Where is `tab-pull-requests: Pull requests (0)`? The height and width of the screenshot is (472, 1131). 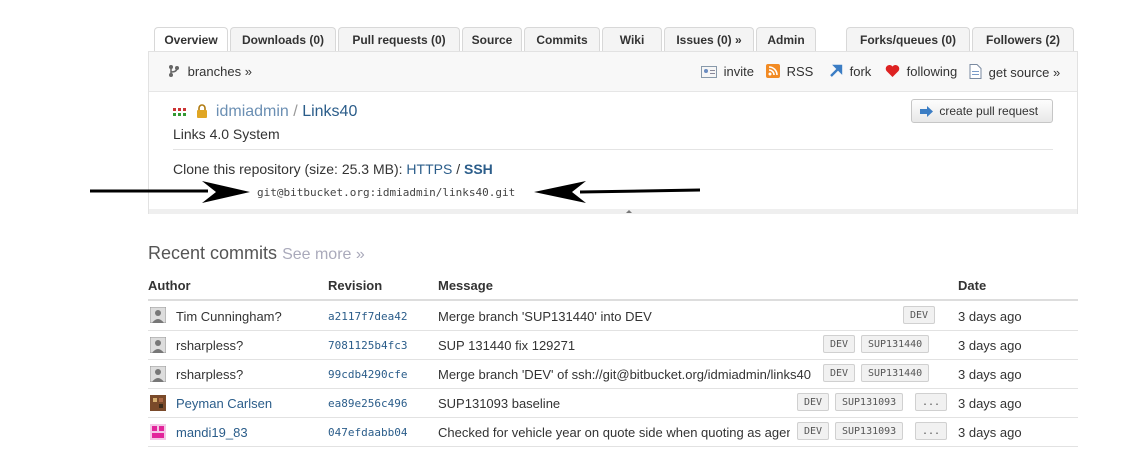 tab-pull-requests: Pull requests (0) is located at coordinates (399, 39).